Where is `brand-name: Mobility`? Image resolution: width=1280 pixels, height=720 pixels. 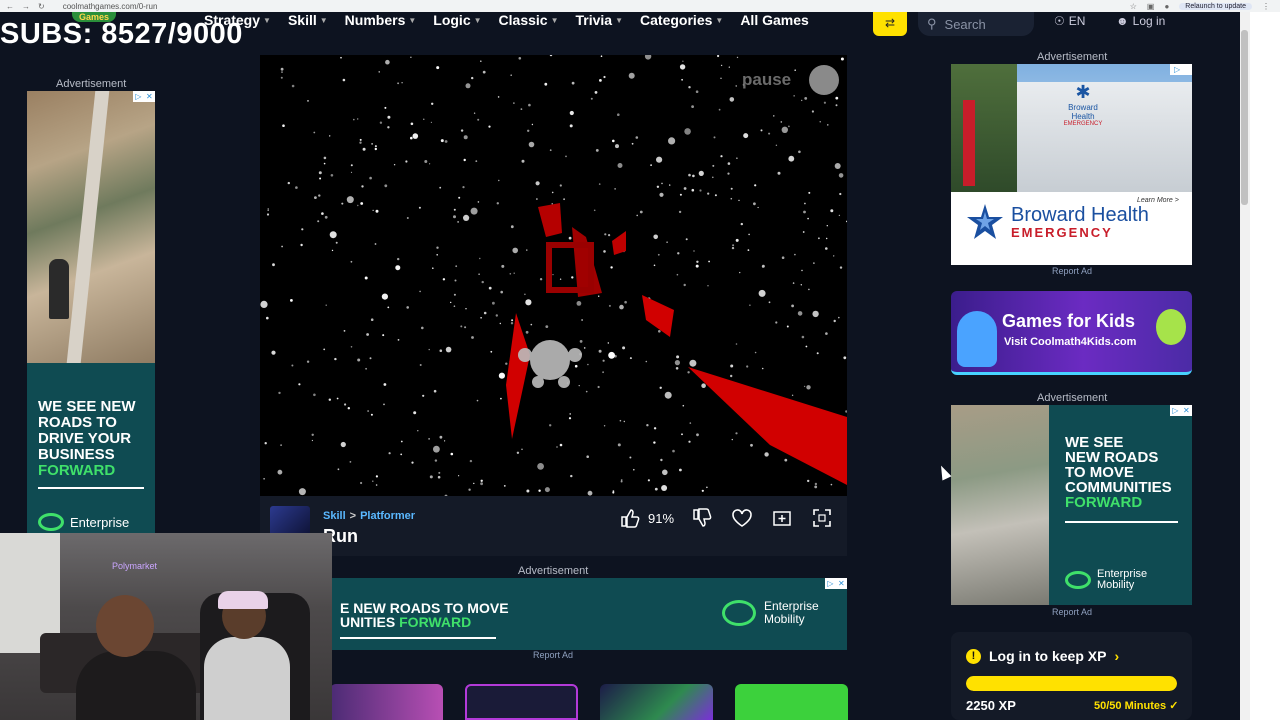 brand-name: Mobility is located at coordinates (1116, 585).